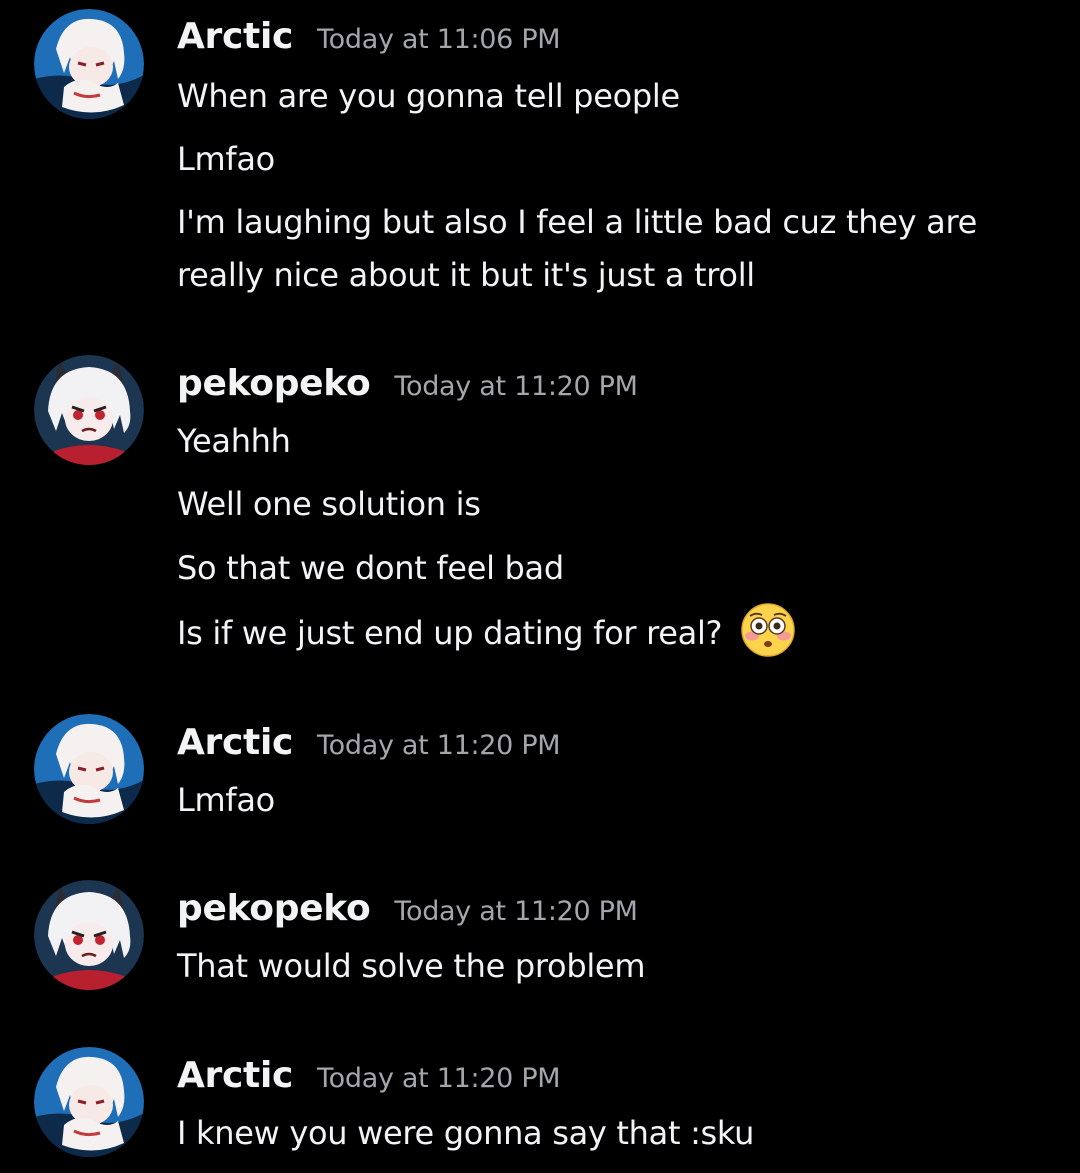  What do you see at coordinates (466, 1133) in the screenshot?
I see `message-text: I knew you were gonna say that :sku` at bounding box center [466, 1133].